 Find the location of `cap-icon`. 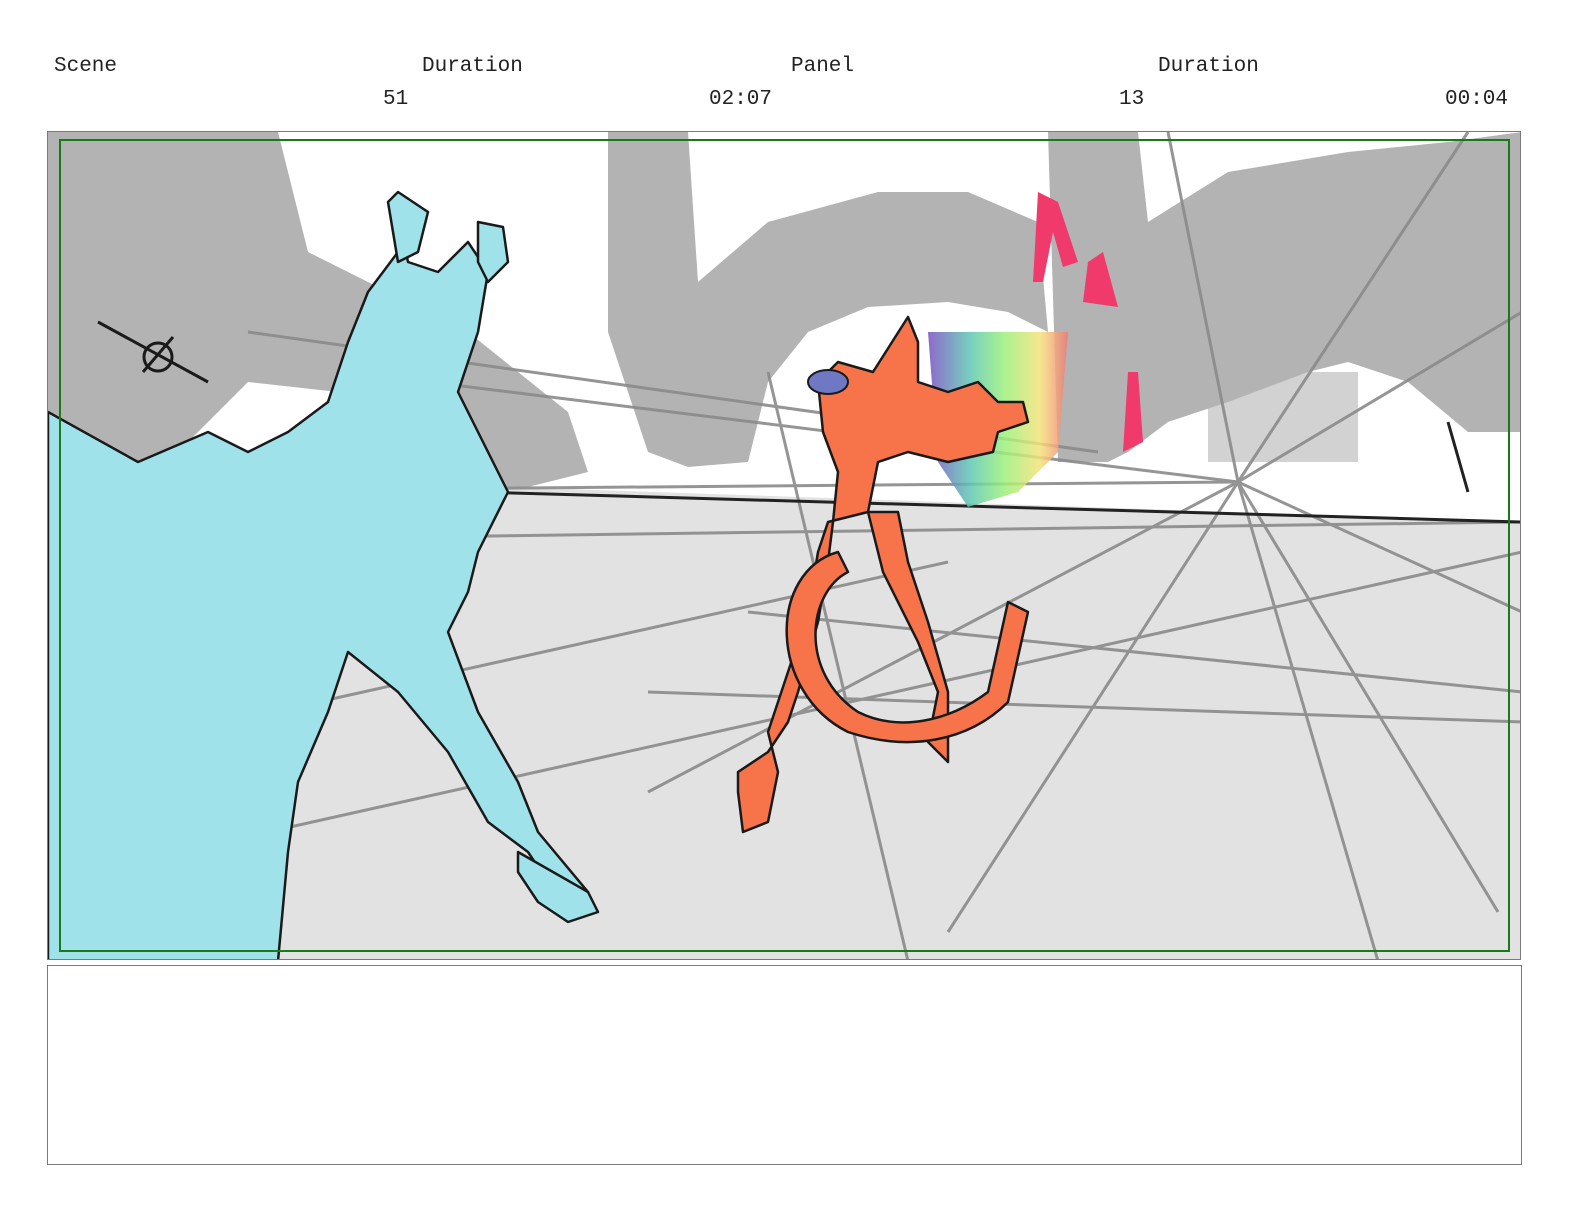

cap-icon is located at coordinates (828, 382).